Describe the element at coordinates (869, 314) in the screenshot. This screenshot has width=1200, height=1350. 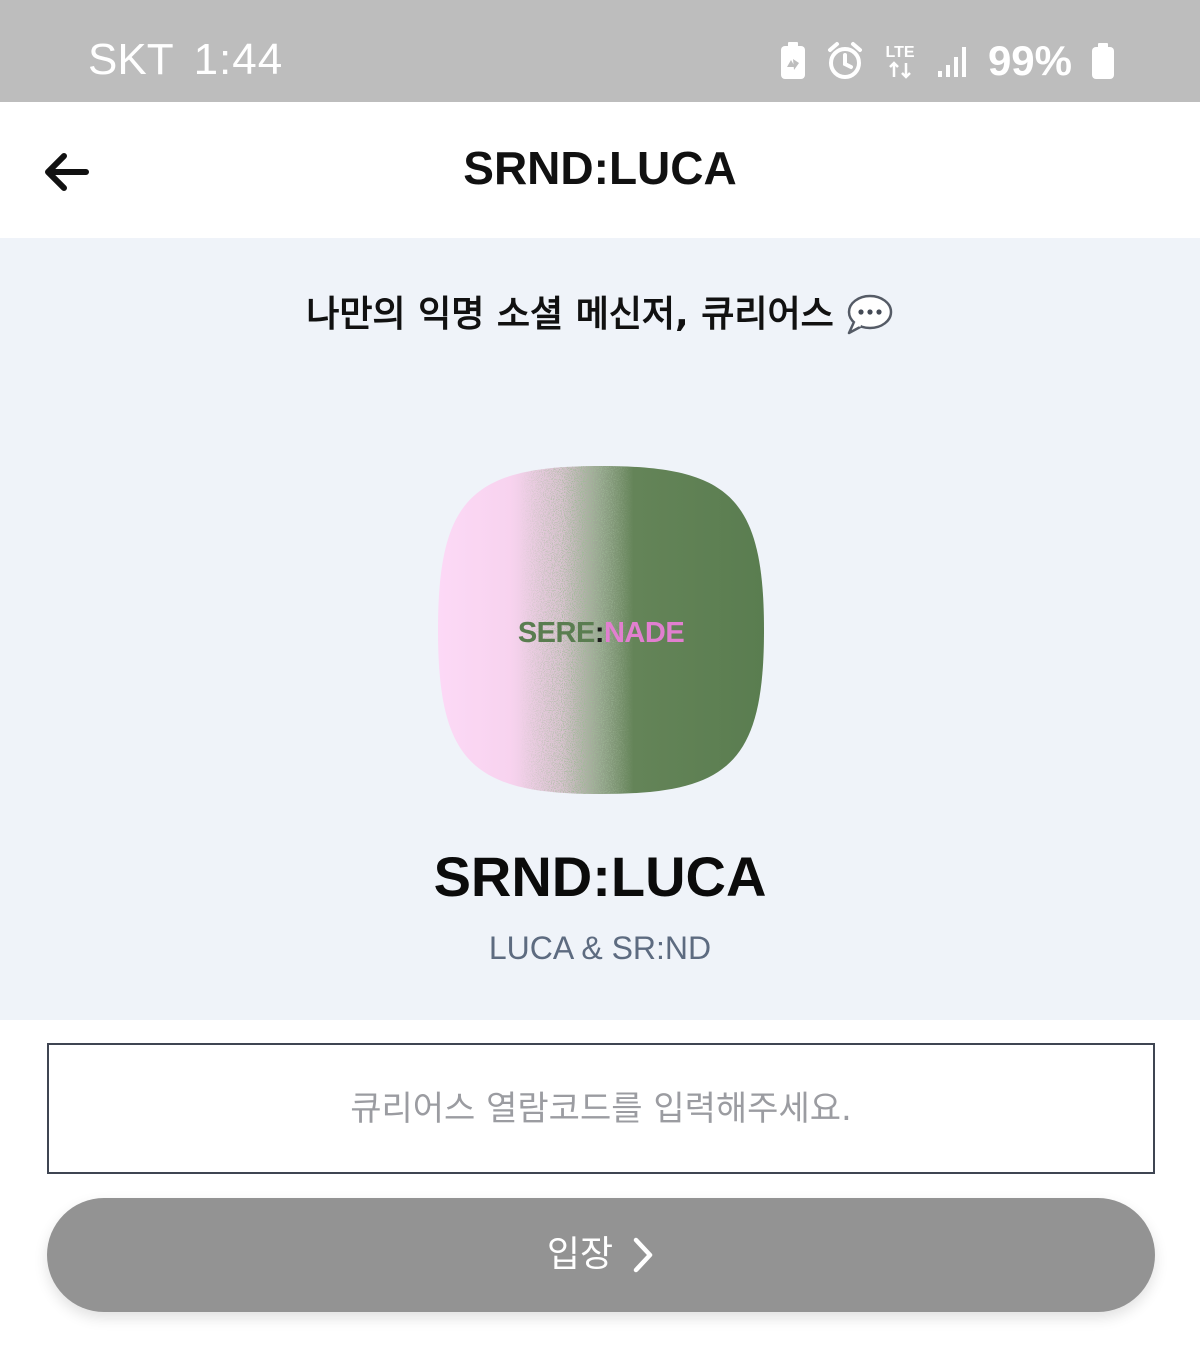
I see `chat-bubble-icon` at that location.